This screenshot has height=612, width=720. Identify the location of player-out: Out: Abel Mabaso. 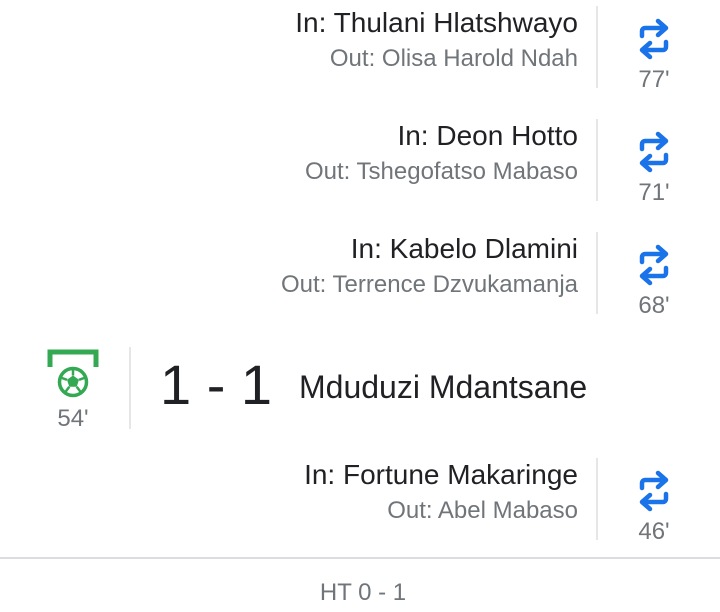
(482, 510).